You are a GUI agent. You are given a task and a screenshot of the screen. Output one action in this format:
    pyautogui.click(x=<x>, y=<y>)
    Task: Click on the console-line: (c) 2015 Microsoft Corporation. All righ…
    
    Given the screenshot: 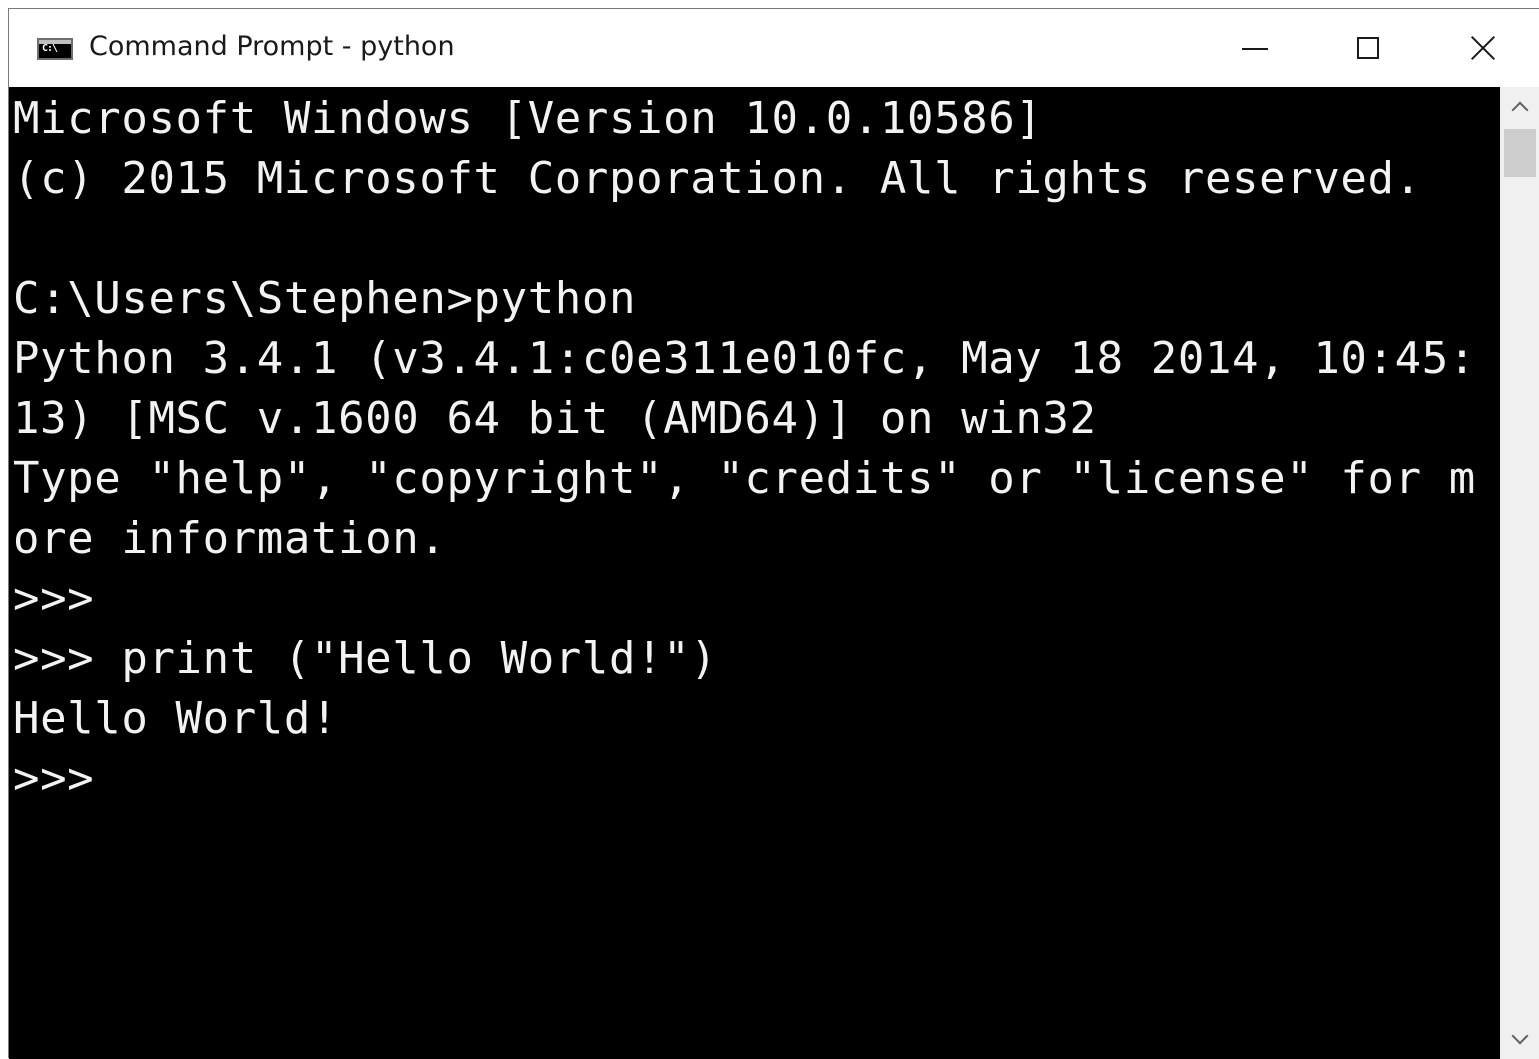 What is the action you would take?
    pyautogui.click(x=717, y=178)
    